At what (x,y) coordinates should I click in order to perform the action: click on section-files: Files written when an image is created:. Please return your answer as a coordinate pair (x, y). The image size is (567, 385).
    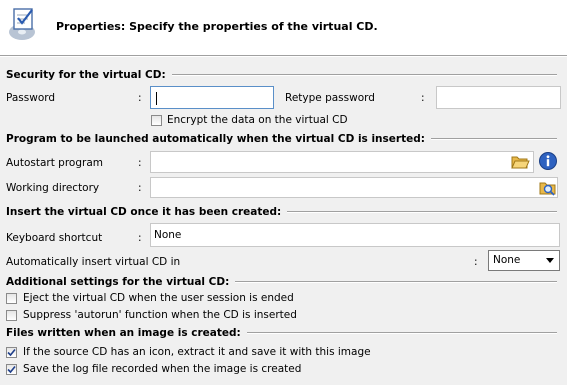
    Looking at the image, I should click on (281, 333).